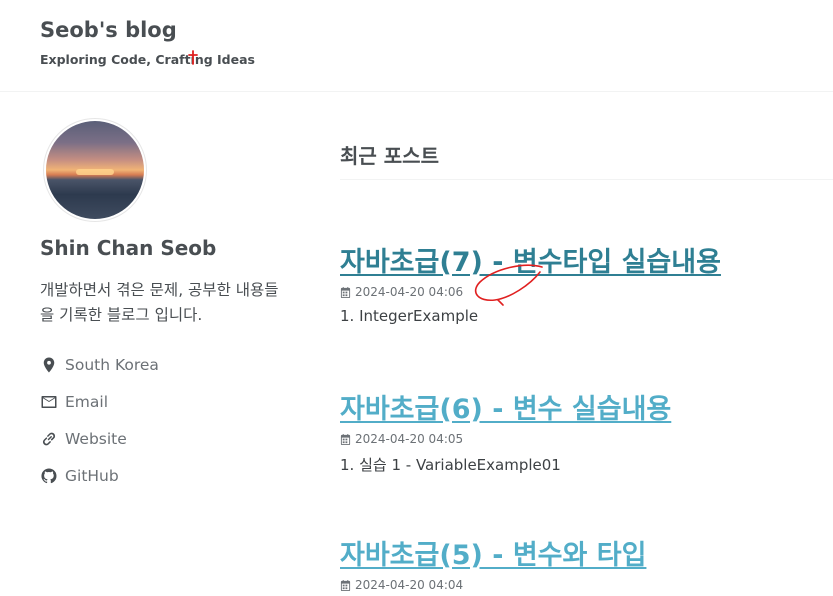  What do you see at coordinates (450, 465) in the screenshot?
I see `post-excerpt: 1. 실습 1 - VariableExample01` at bounding box center [450, 465].